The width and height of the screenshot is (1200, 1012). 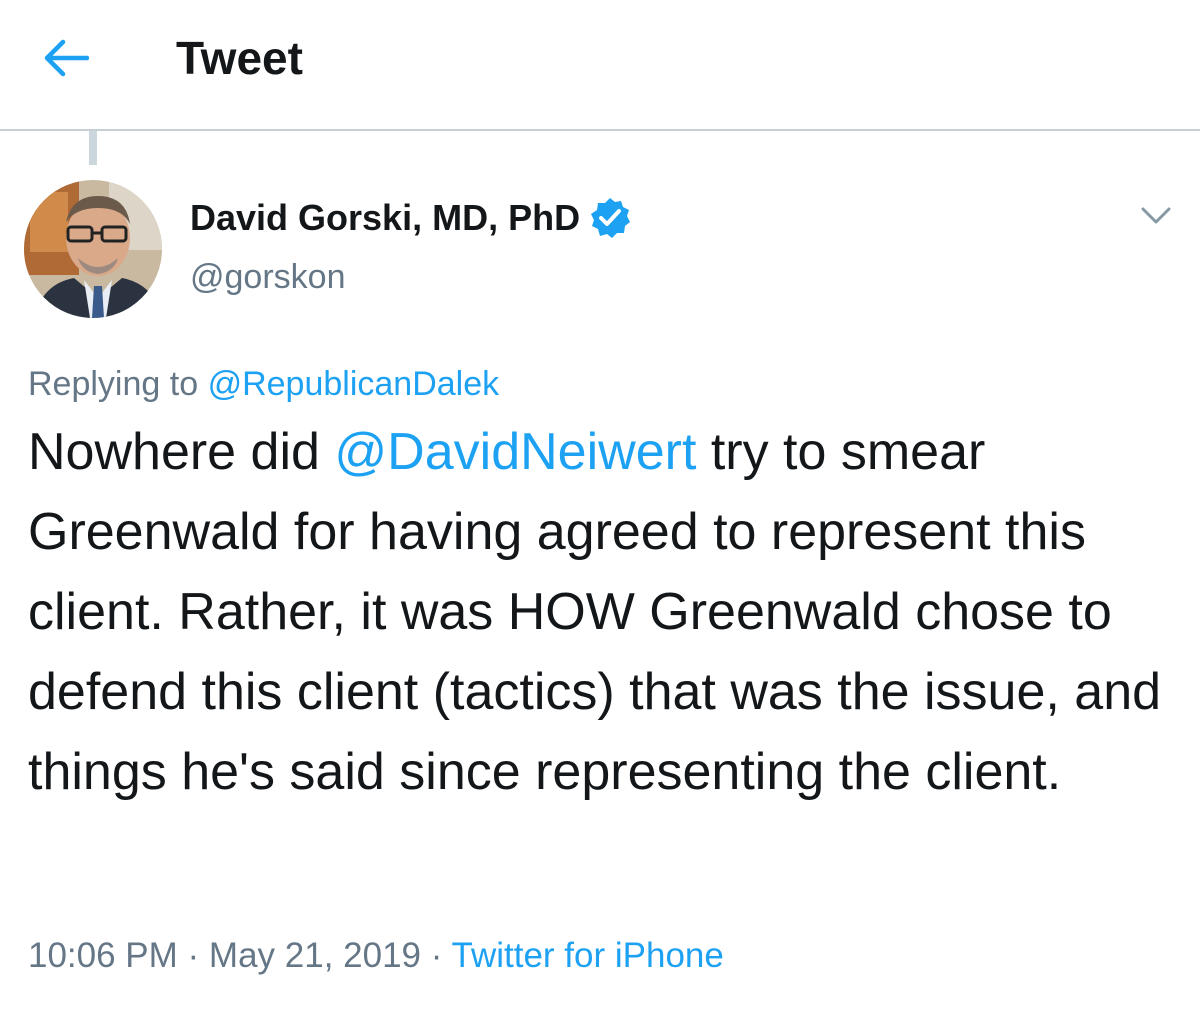 I want to click on avatar, so click(x=93, y=249).